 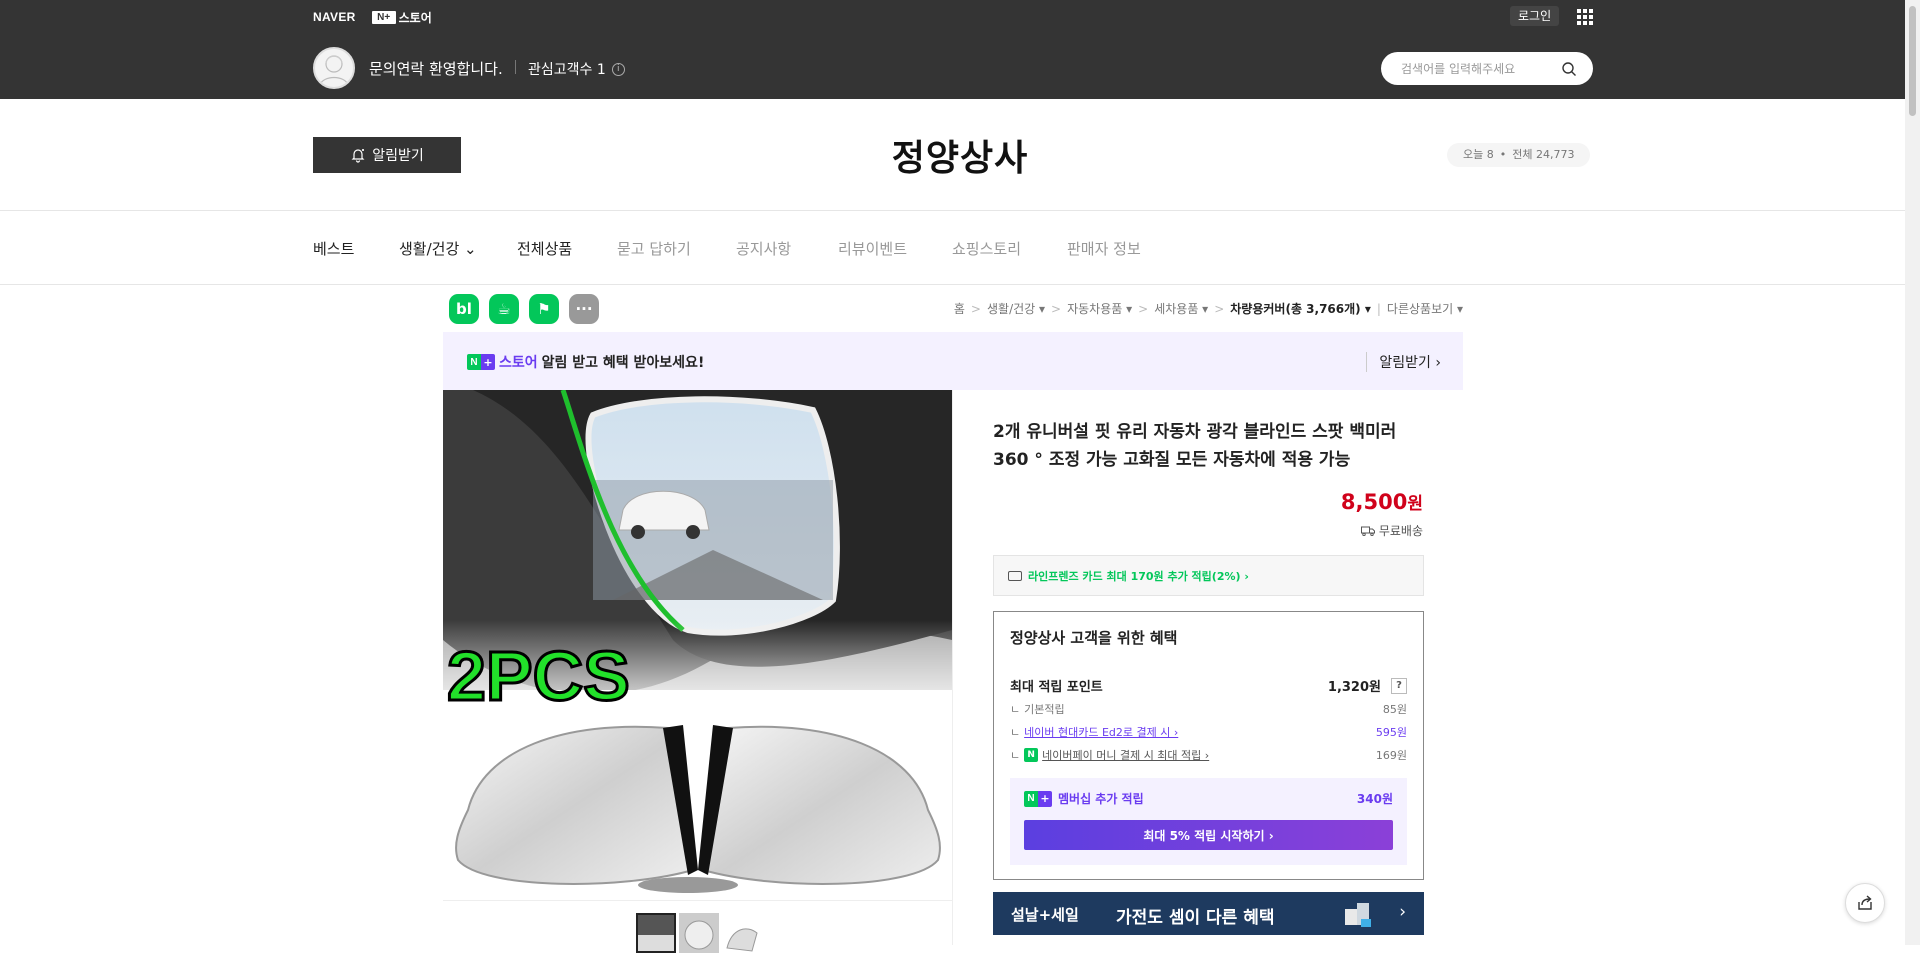 I want to click on apps-grid-icon, so click(x=1585, y=17).